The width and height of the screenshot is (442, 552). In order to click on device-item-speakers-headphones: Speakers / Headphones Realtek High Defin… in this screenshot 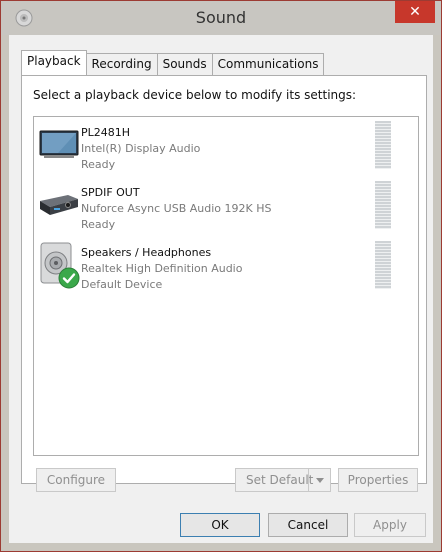, I will do `click(225, 271)`.